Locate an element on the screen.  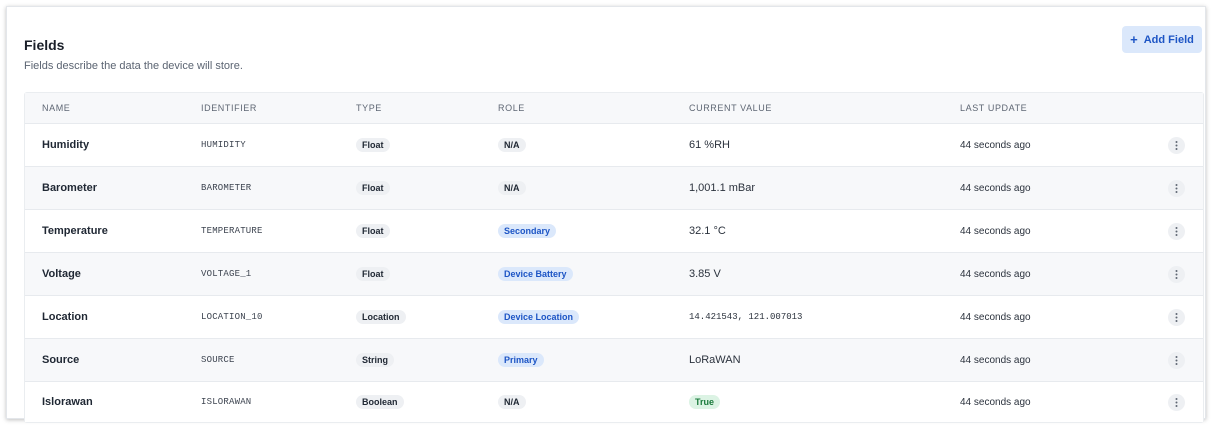
role-badge: Primary is located at coordinates (521, 360).